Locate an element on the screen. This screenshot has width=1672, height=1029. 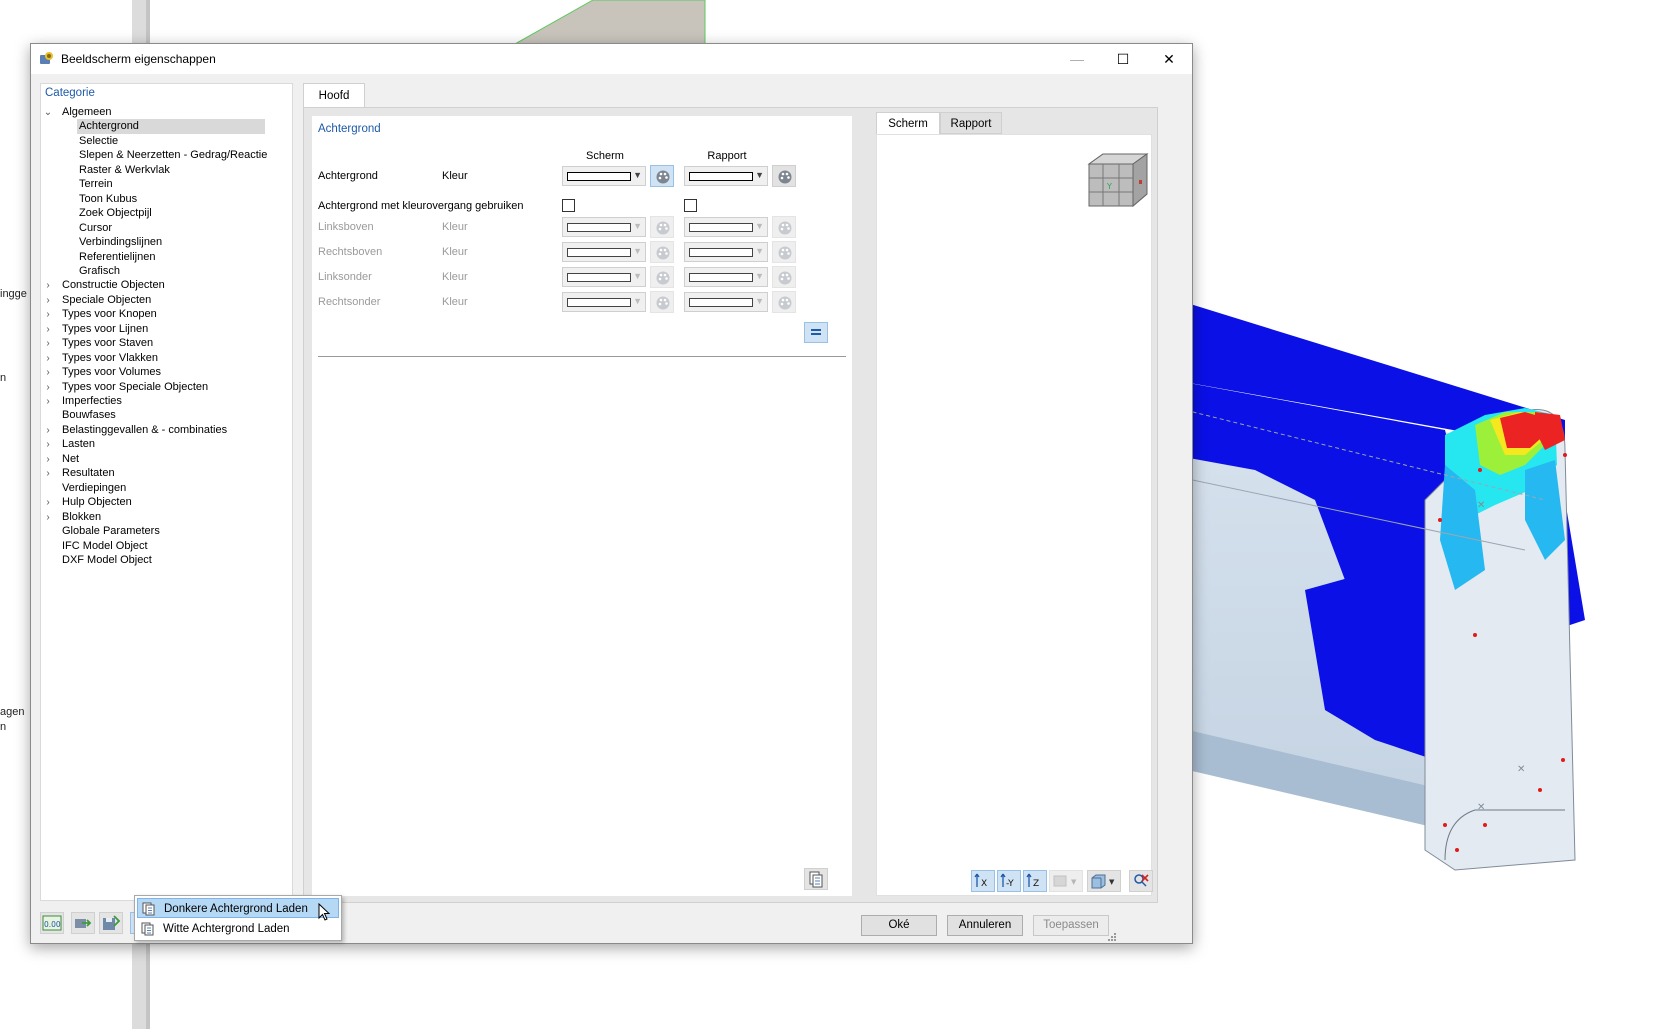
tree-item: Imperfecties is located at coordinates (91, 401).